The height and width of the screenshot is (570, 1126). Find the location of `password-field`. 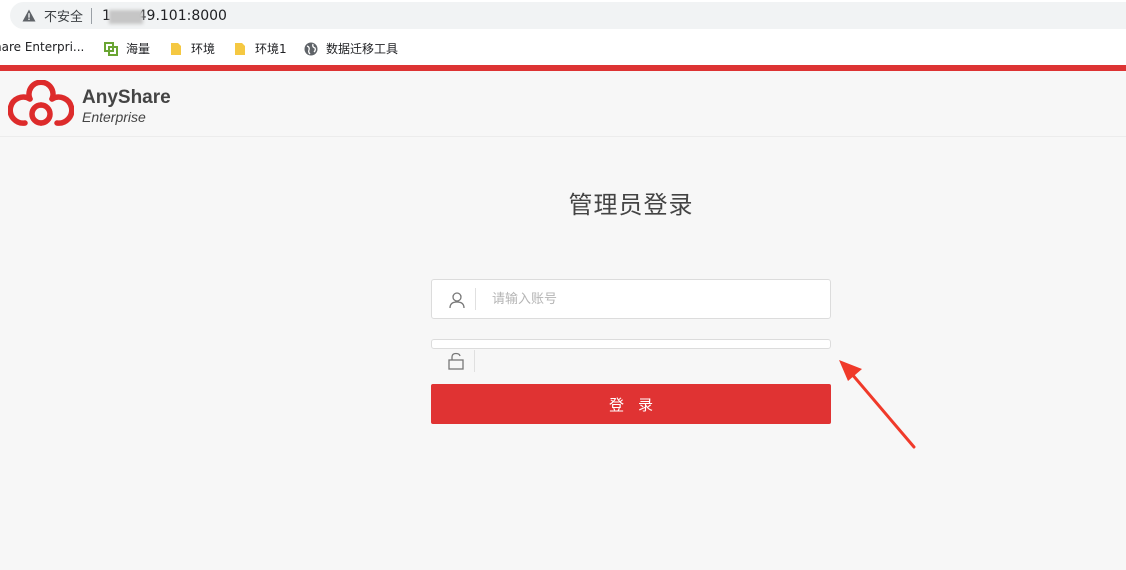

password-field is located at coordinates (631, 344).